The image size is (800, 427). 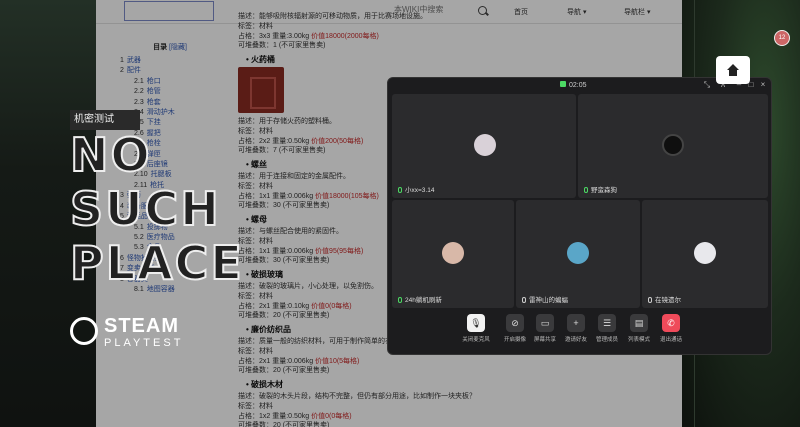 What do you see at coordinates (639, 323) in the screenshot?
I see `list-mode-icon: ▤` at bounding box center [639, 323].